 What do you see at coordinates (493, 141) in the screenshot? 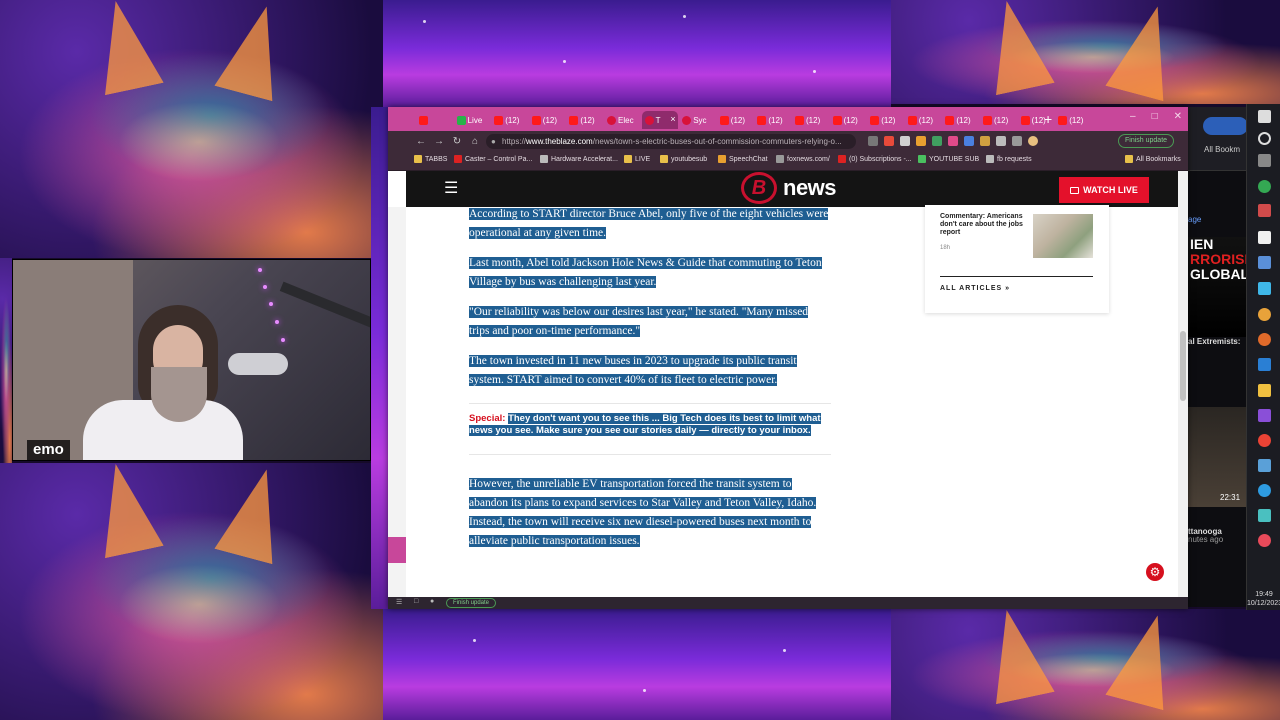
I see `lock-icon: ●` at bounding box center [493, 141].